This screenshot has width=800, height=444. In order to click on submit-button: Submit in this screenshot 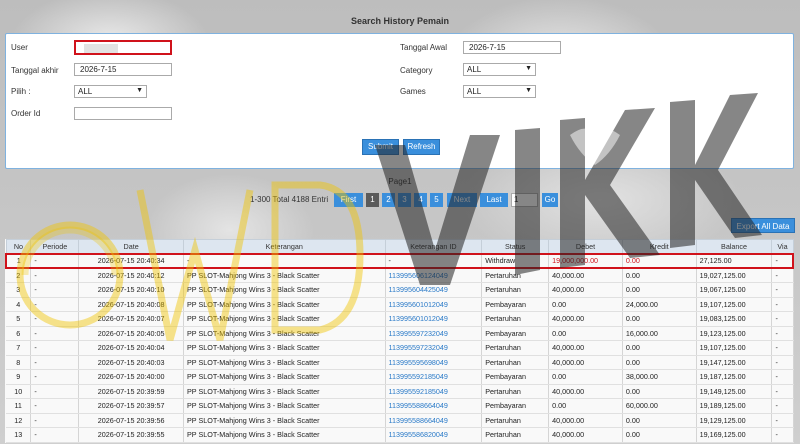, I will do `click(380, 147)`.